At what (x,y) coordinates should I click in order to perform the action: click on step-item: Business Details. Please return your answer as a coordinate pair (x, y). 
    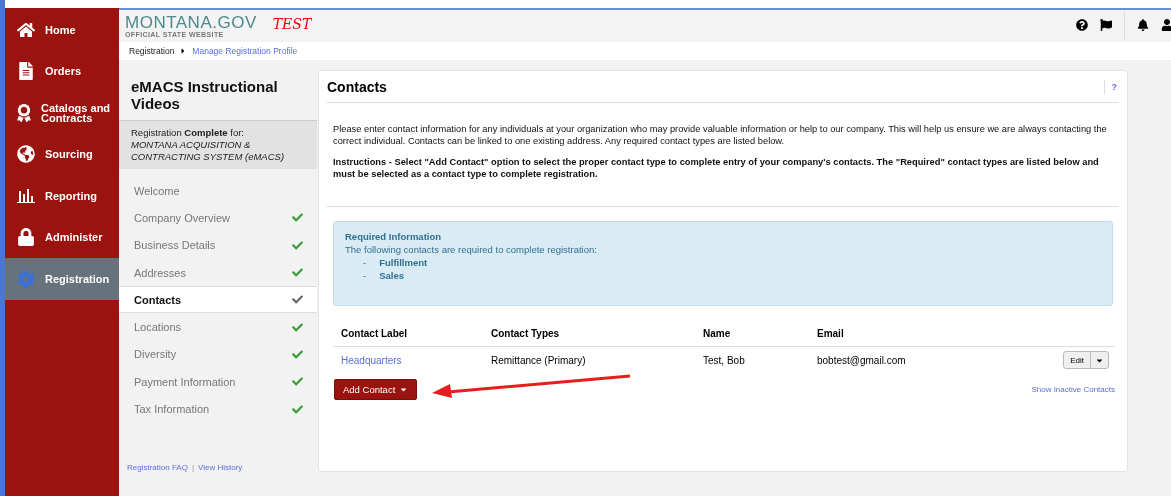
    Looking at the image, I should click on (218, 245).